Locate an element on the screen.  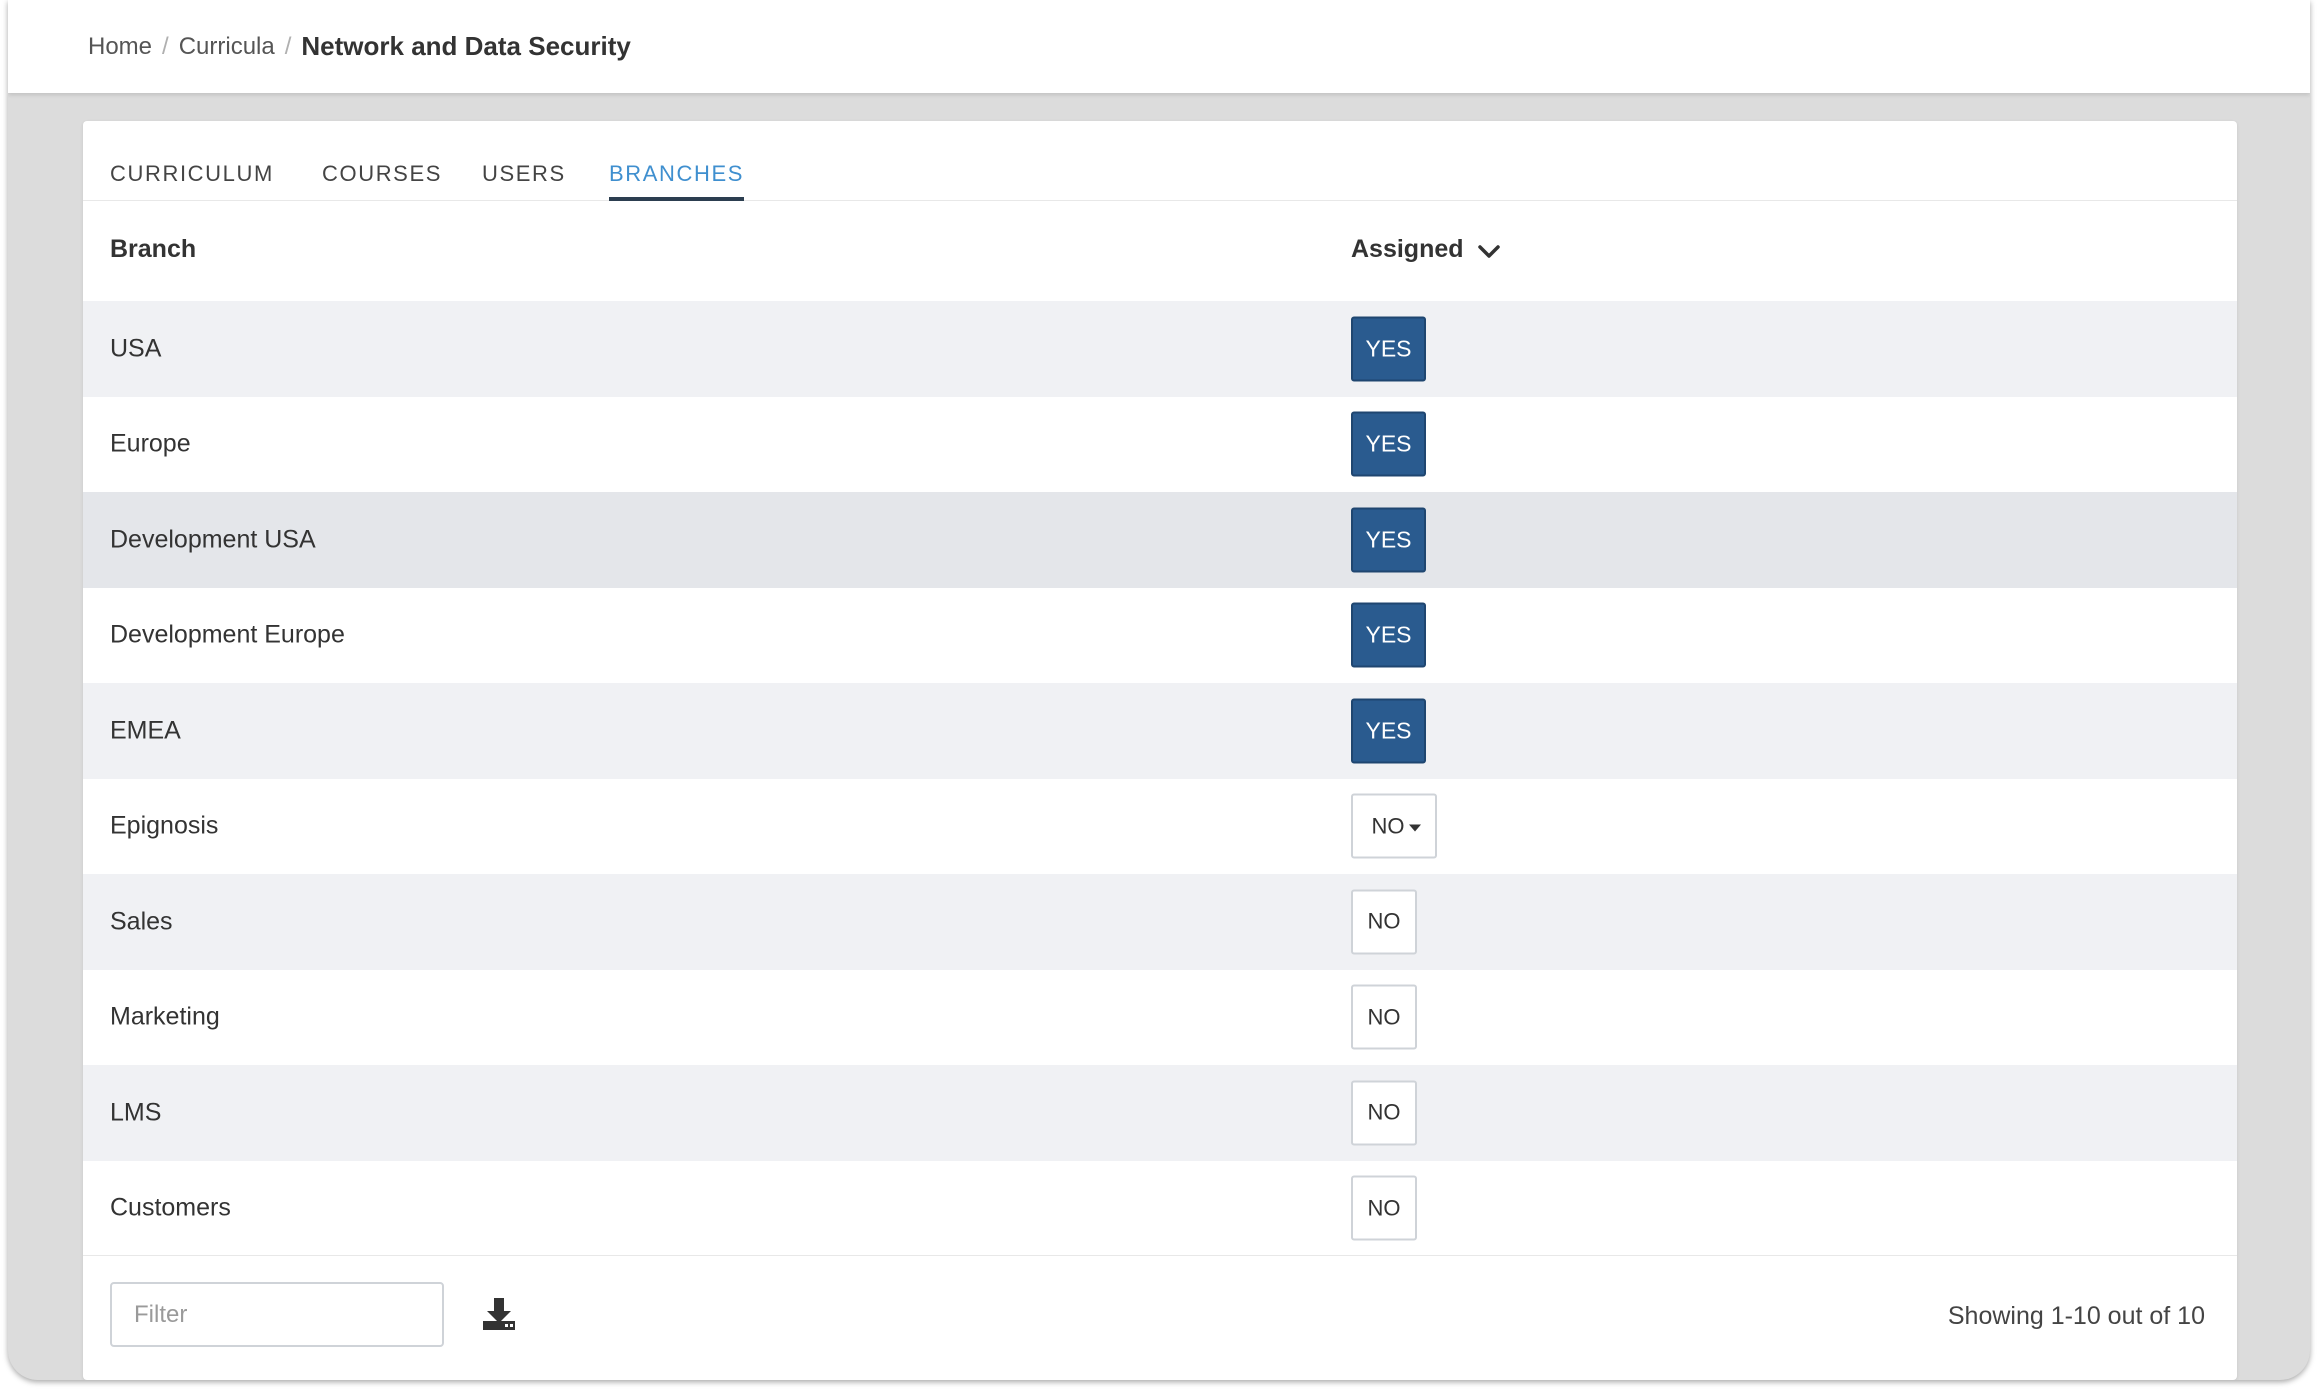
tab-bar: CURRICULUM COURSES USERS BRANCHES is located at coordinates (1160, 161).